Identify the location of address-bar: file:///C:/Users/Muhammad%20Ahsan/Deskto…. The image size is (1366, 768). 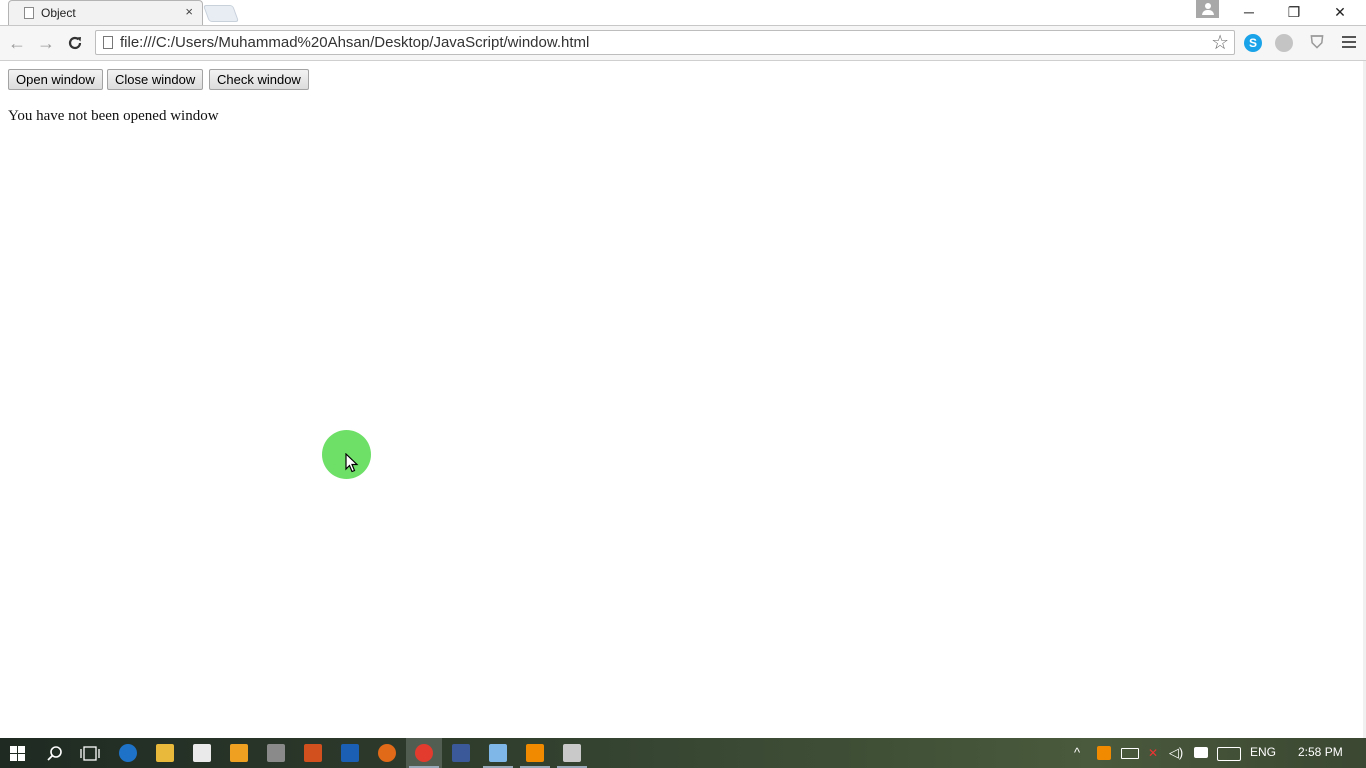
(665, 42).